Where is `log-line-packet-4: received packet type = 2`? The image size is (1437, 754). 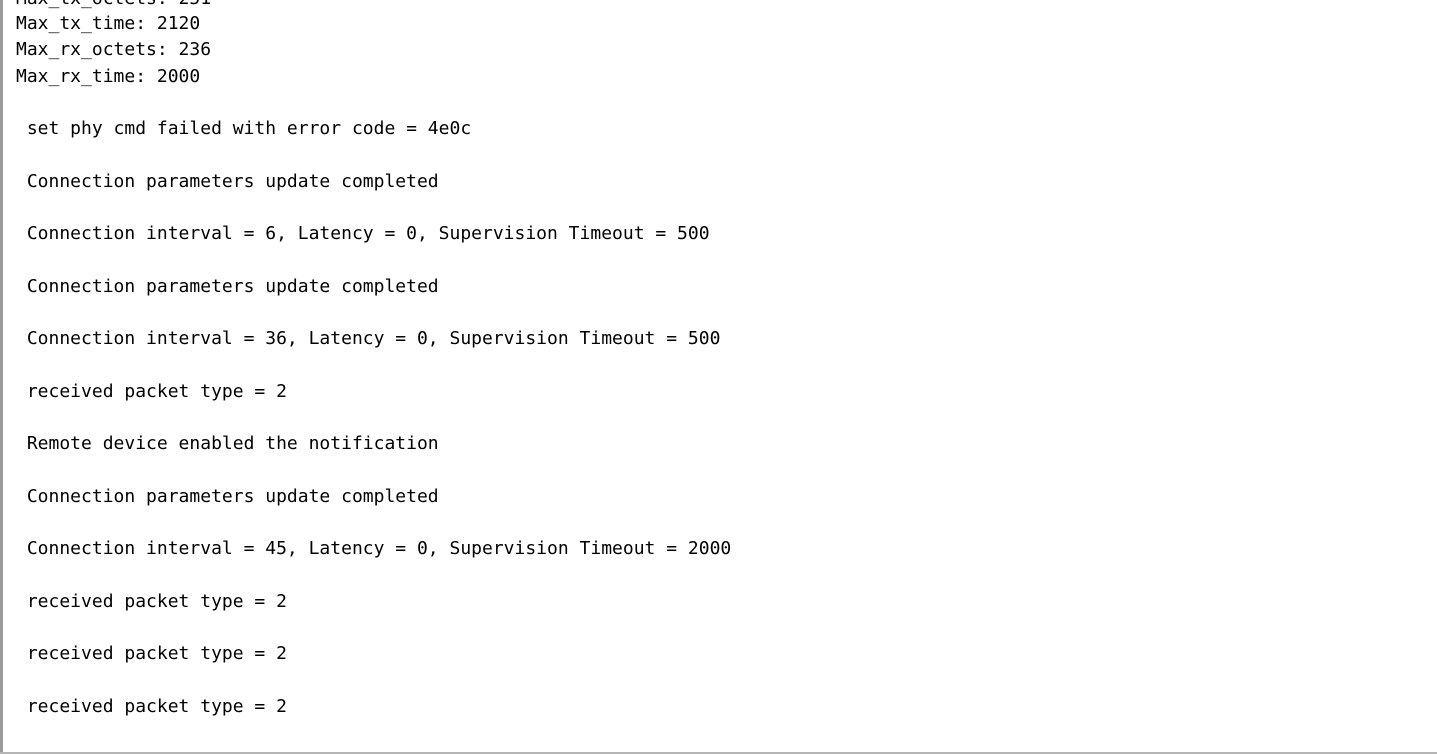 log-line-packet-4: received packet type = 2 is located at coordinates (151, 706).